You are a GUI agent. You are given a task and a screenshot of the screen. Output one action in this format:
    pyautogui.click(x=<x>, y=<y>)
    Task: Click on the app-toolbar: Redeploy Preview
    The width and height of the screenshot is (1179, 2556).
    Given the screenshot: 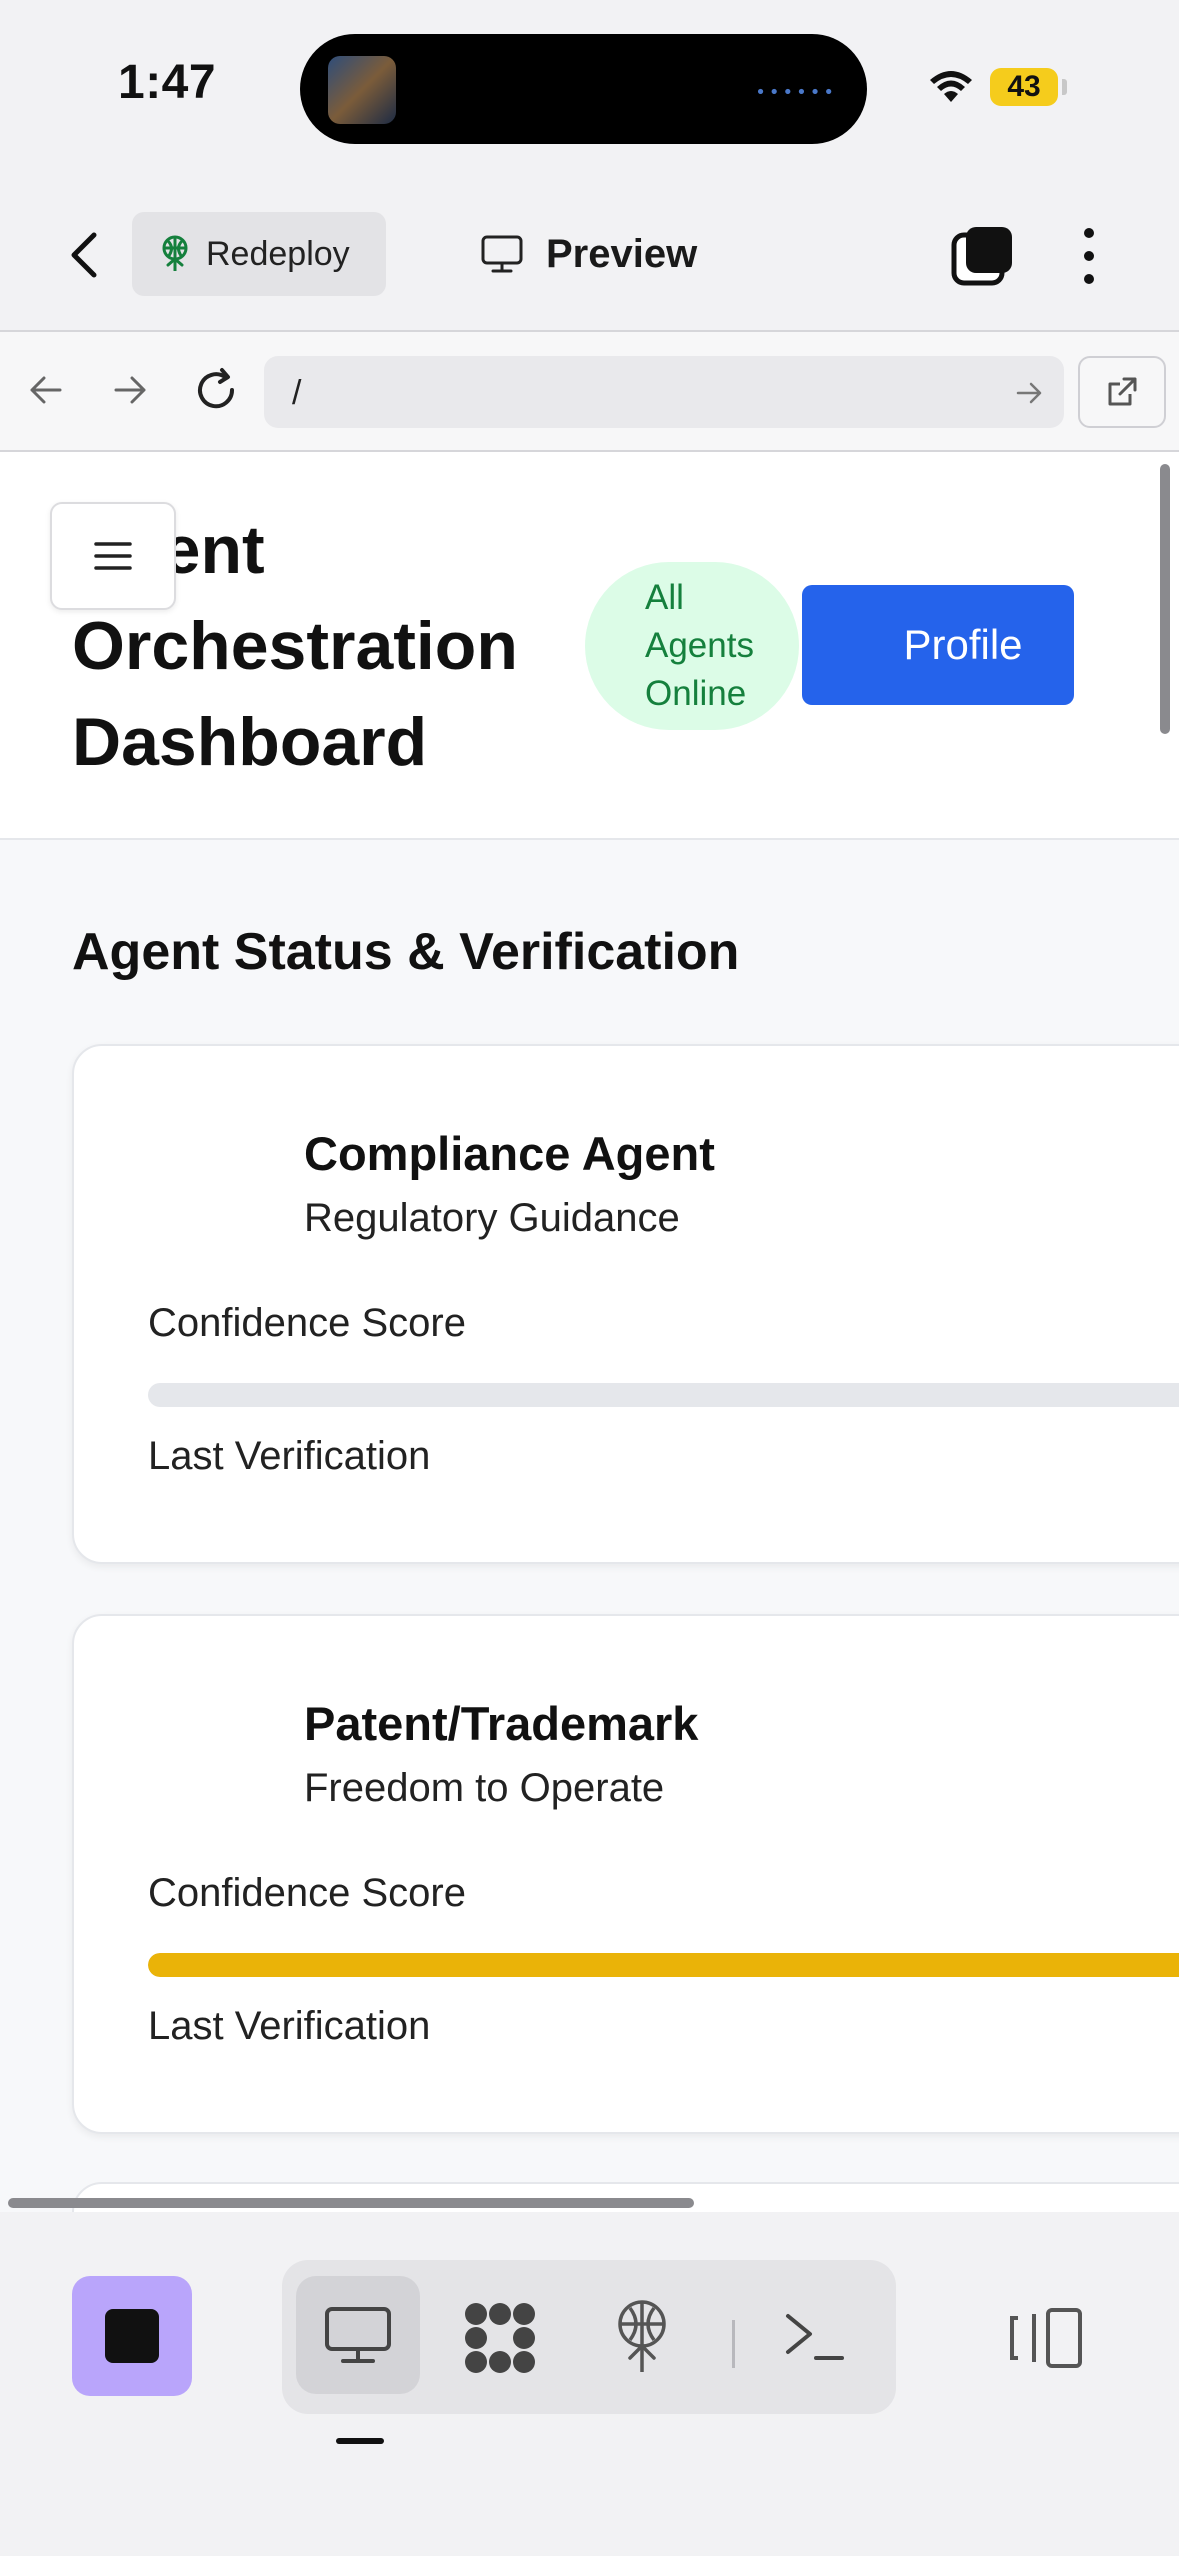 What is the action you would take?
    pyautogui.click(x=589, y=253)
    